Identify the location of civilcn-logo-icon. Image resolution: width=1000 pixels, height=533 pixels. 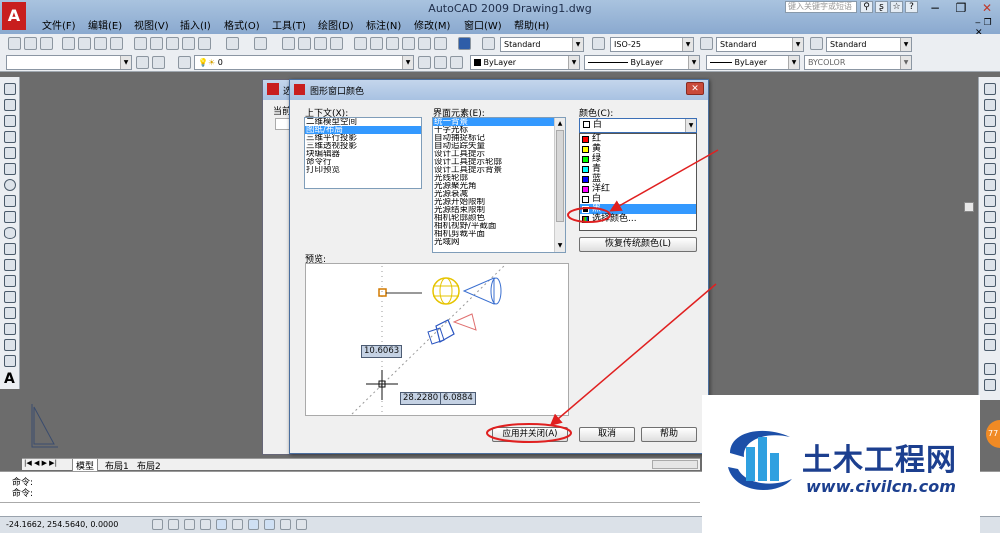
(760, 460).